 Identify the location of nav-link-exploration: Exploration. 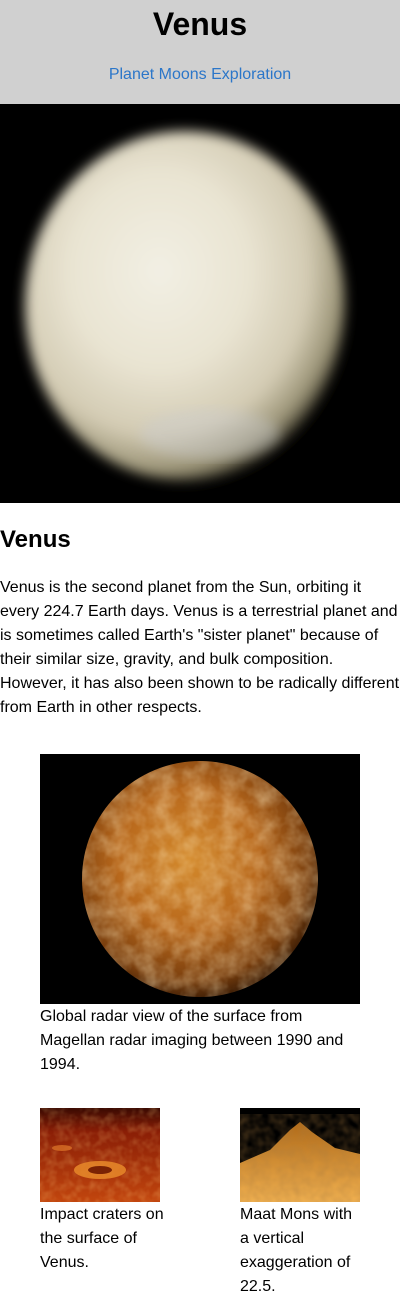
(251, 74).